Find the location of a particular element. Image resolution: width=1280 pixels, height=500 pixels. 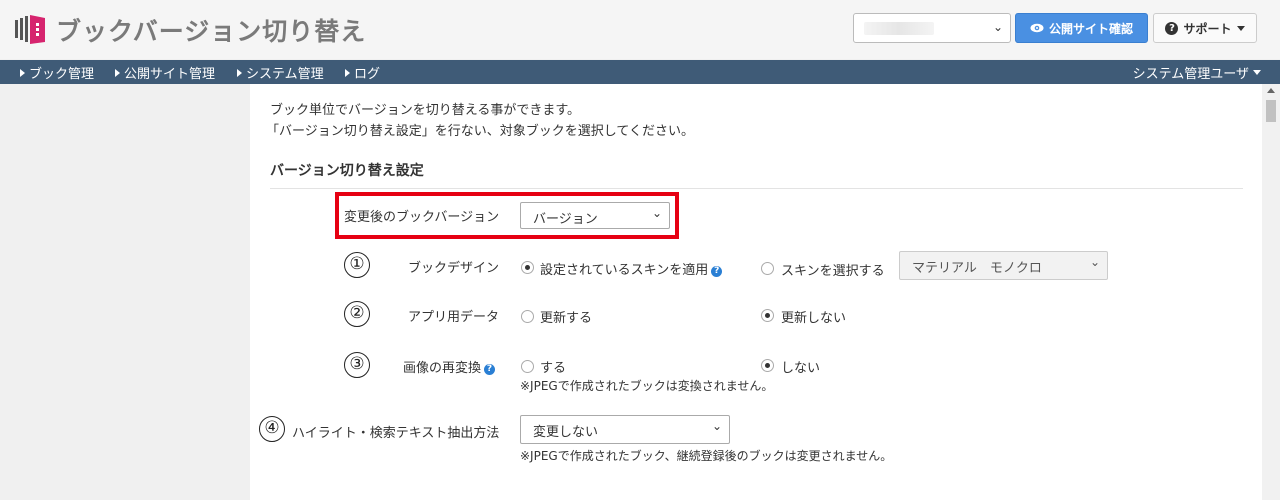

public-site-button: 公開サイト確認 is located at coordinates (1081, 28).